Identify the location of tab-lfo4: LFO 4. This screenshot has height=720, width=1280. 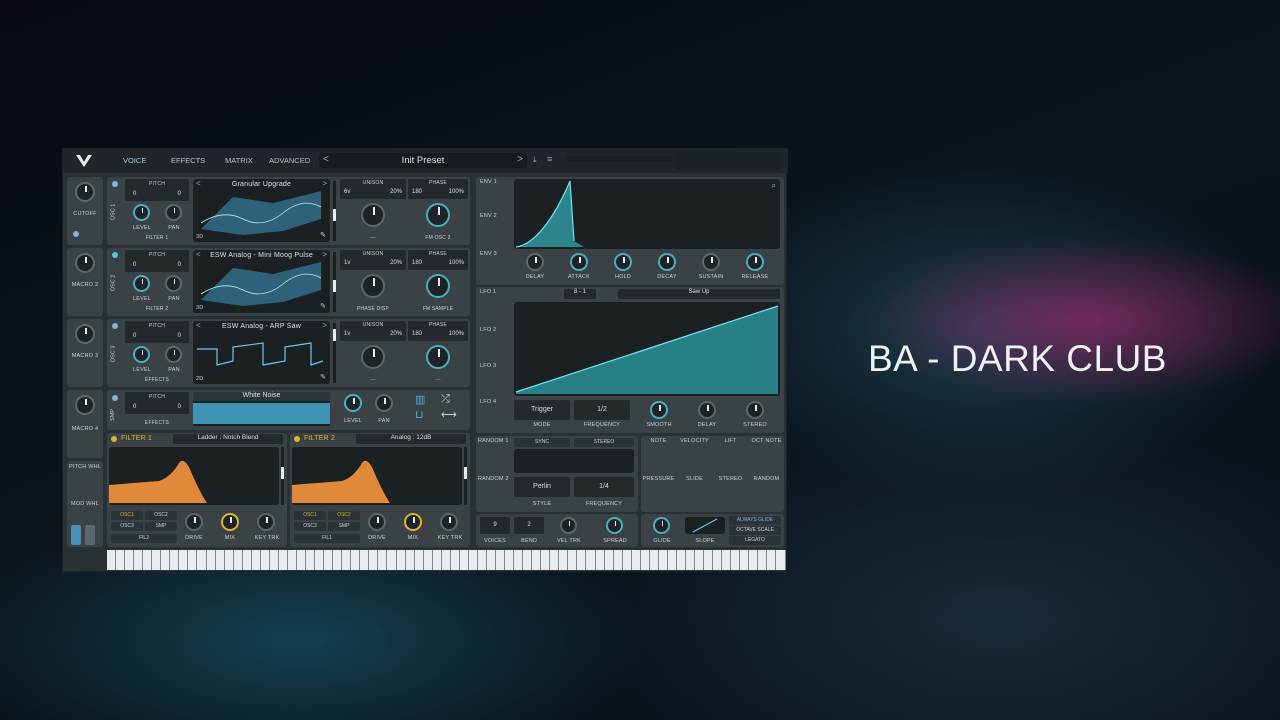
(488, 402).